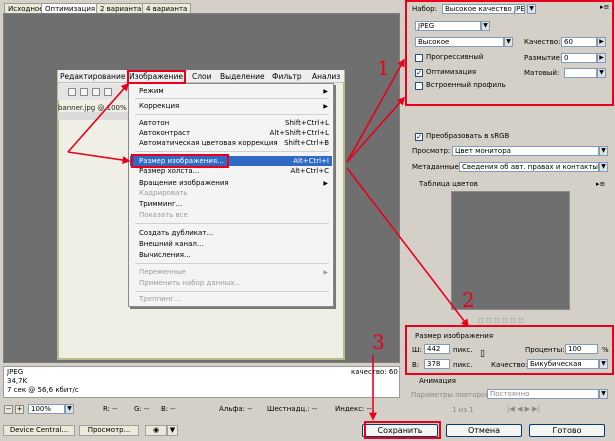 This screenshot has height=441, width=615. What do you see at coordinates (407, 247) in the screenshot?
I see `arrow-to-image-size` at bounding box center [407, 247].